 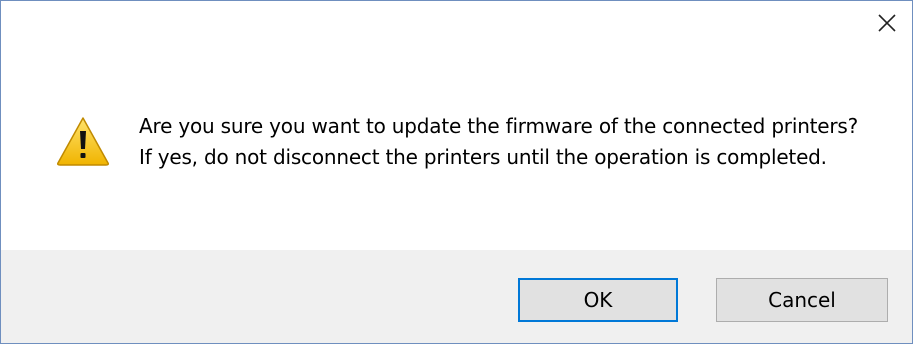 I want to click on close-button, so click(x=887, y=23).